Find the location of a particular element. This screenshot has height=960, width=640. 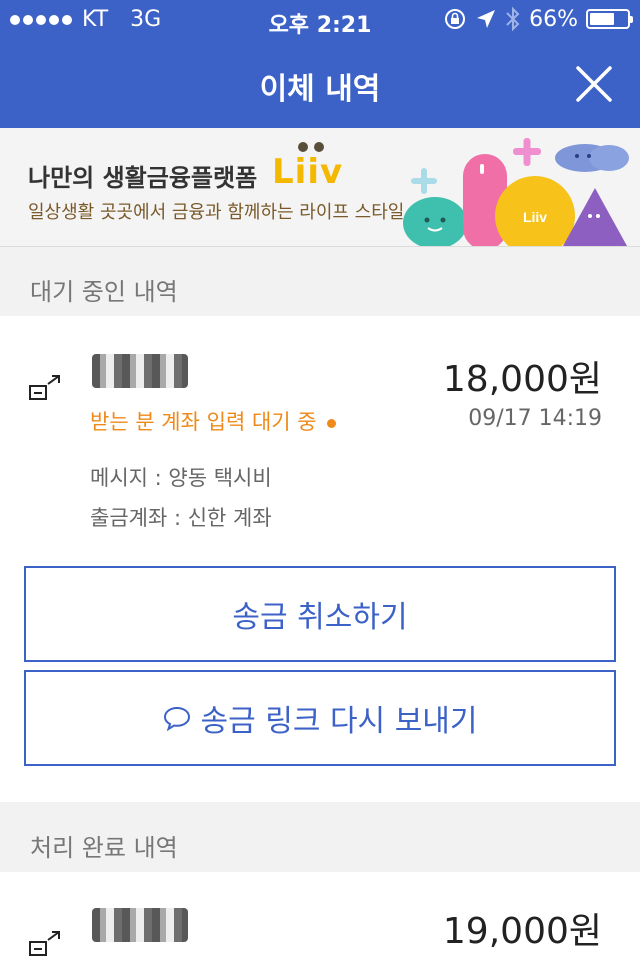

status-bar: KT 3G 오후 2:21 66% is located at coordinates (320, 20).